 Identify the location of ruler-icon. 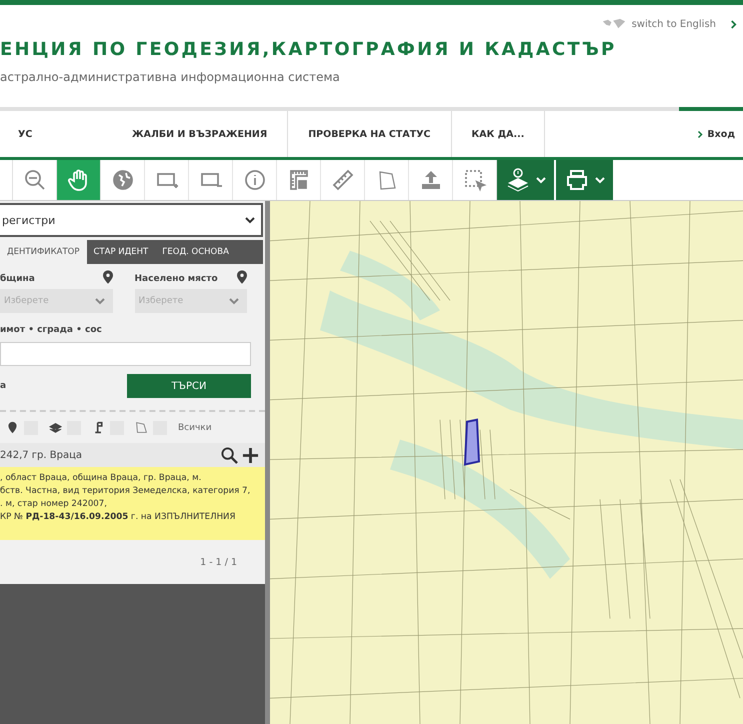
(342, 180).